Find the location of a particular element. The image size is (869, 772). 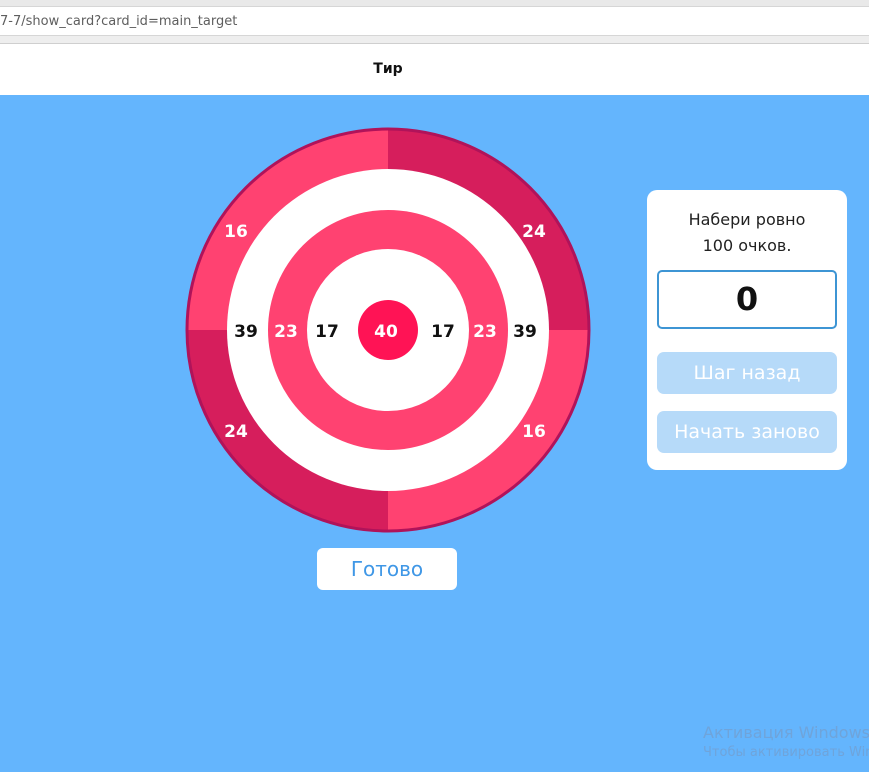

done-button: Готово is located at coordinates (387, 569).